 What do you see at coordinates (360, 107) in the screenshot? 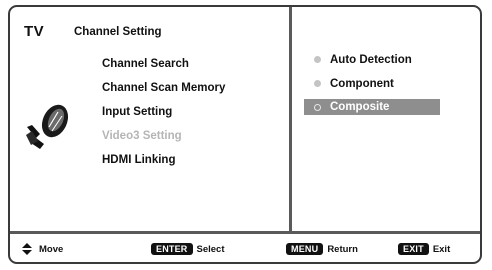
I see `option-label: Composite` at bounding box center [360, 107].